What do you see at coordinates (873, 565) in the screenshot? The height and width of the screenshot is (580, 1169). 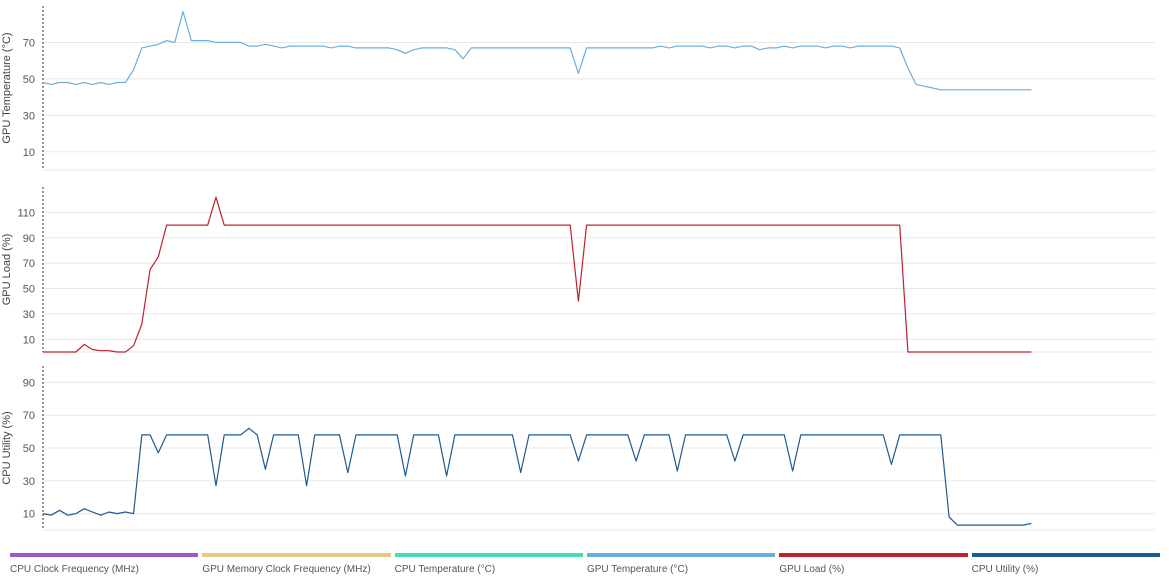 I see `legend-item-gpu-load: GPU Load (%)` at bounding box center [873, 565].